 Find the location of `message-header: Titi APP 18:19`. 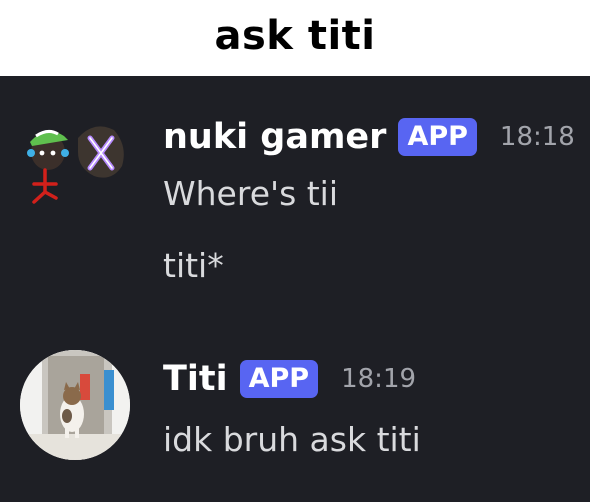

message-header: Titi APP 18:19 is located at coordinates (289, 379).